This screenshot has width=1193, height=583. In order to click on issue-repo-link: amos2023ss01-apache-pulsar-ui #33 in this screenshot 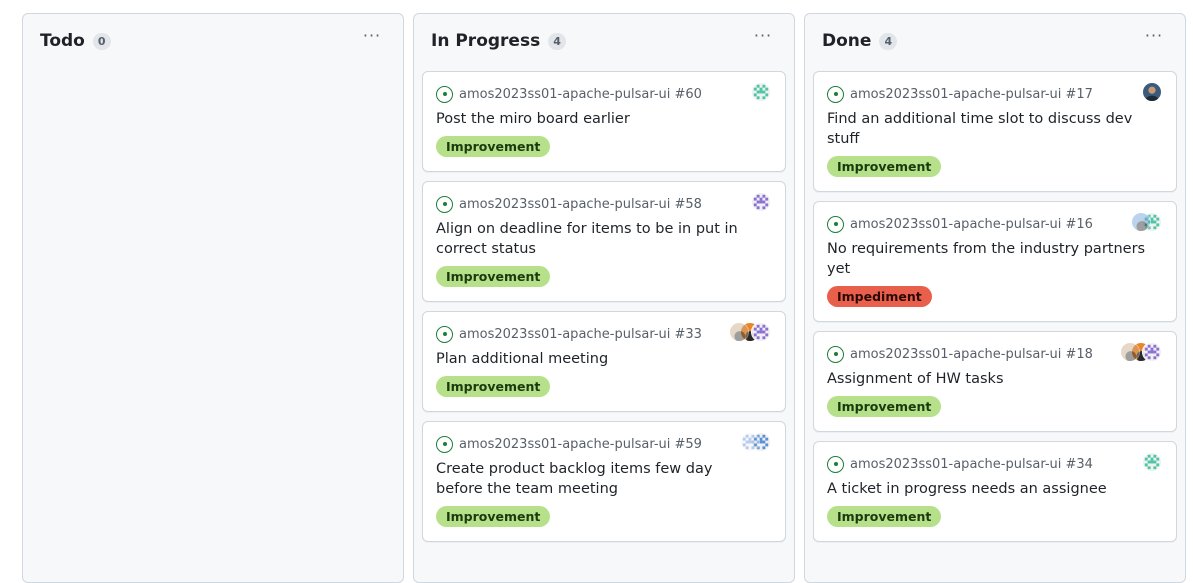, I will do `click(580, 334)`.